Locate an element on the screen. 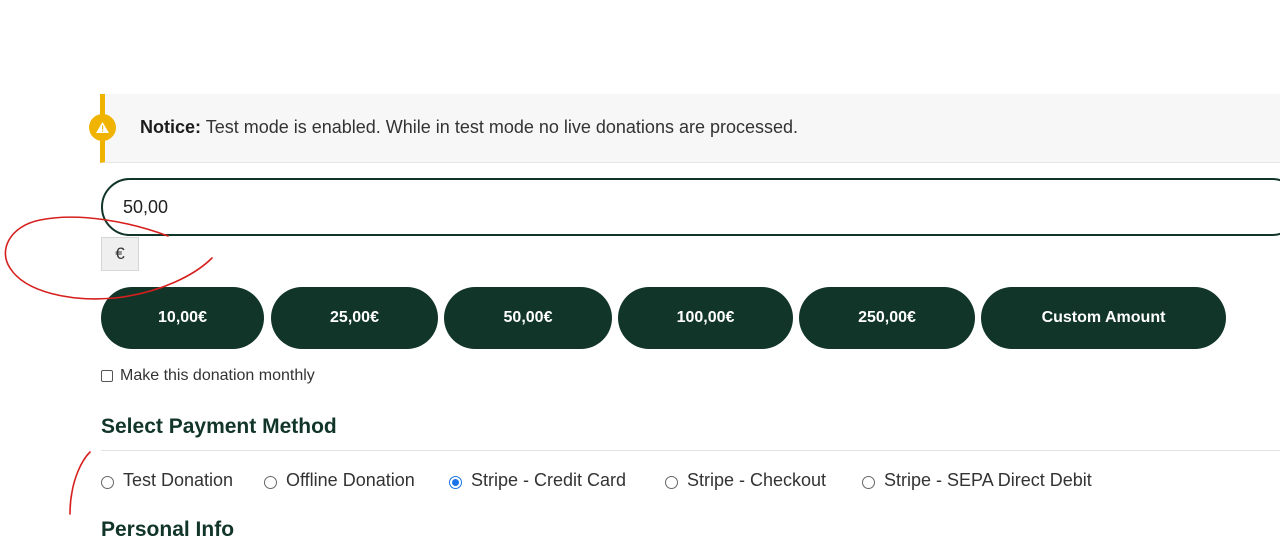 This screenshot has height=551, width=1280. radio-stripe-sepa is located at coordinates (868, 482).